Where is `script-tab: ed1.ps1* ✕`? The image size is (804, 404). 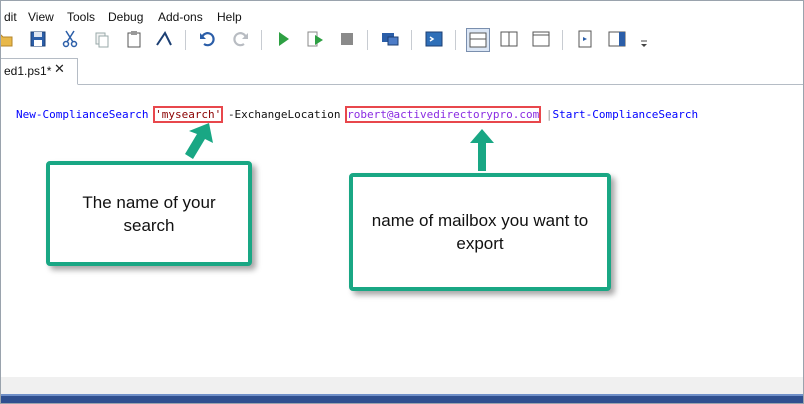
script-tab: ed1.ps1* ✕ is located at coordinates (39, 71).